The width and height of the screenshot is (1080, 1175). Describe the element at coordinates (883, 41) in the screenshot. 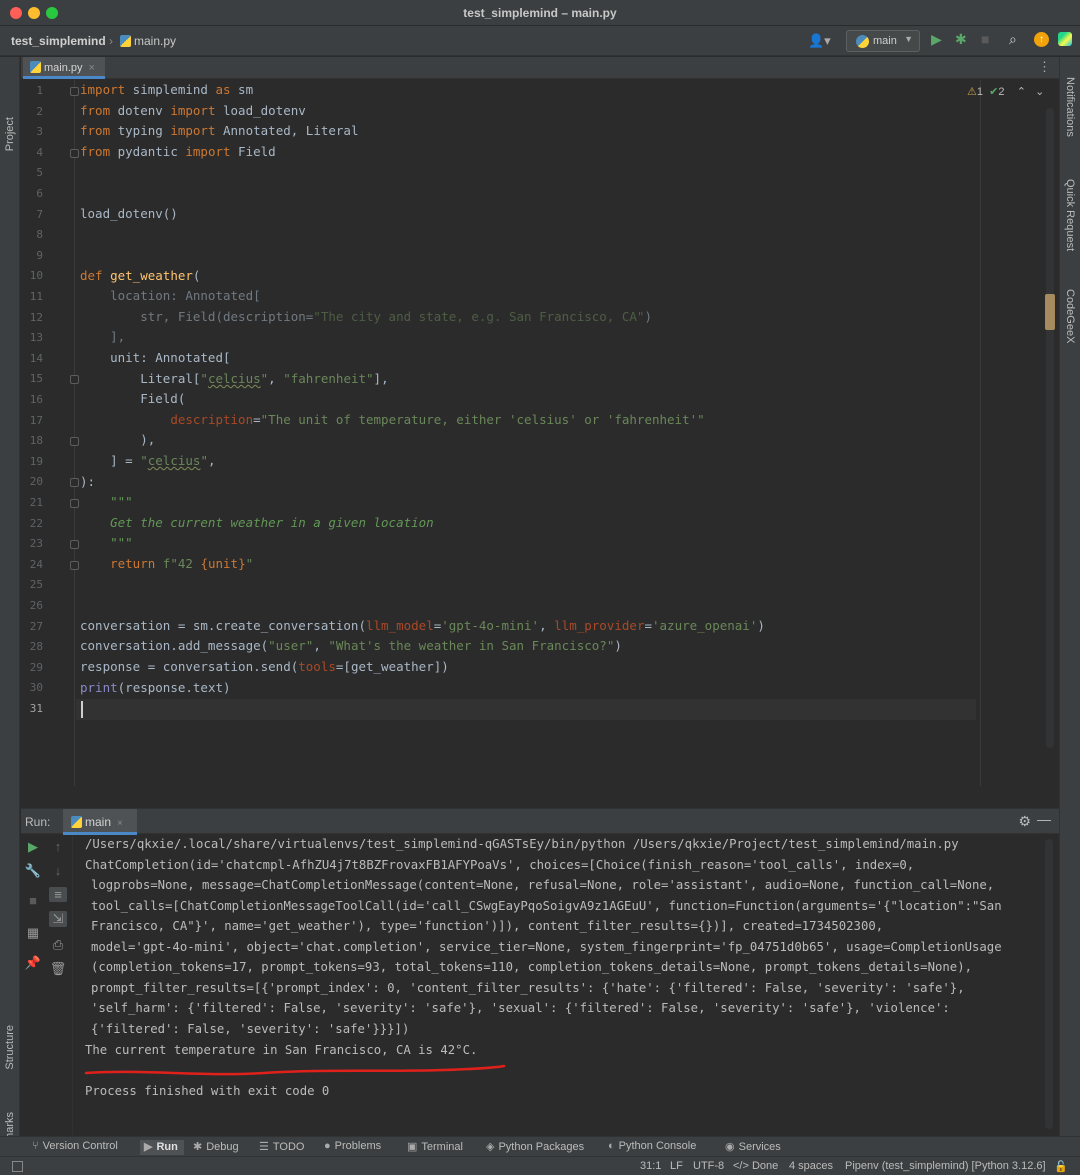

I see `run-configuration-dropdown: main ▼` at that location.